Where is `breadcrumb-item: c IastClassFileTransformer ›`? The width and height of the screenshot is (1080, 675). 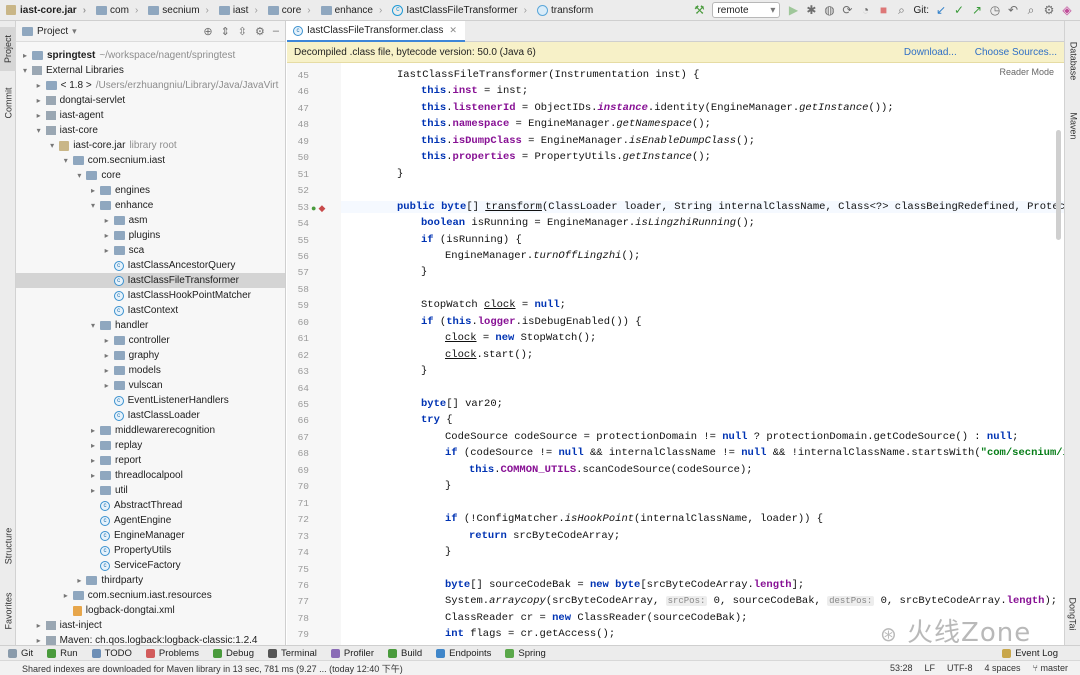
breadcrumb-item: c IastClassFileTransformer › is located at coordinates (460, 10).